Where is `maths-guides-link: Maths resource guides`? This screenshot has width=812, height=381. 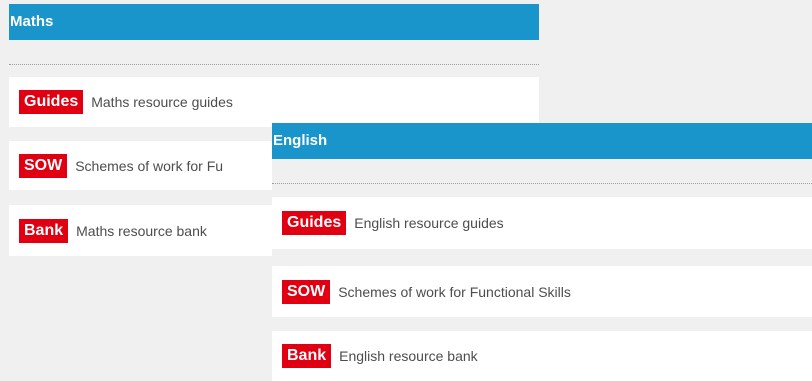 maths-guides-link: Maths resource guides is located at coordinates (162, 102).